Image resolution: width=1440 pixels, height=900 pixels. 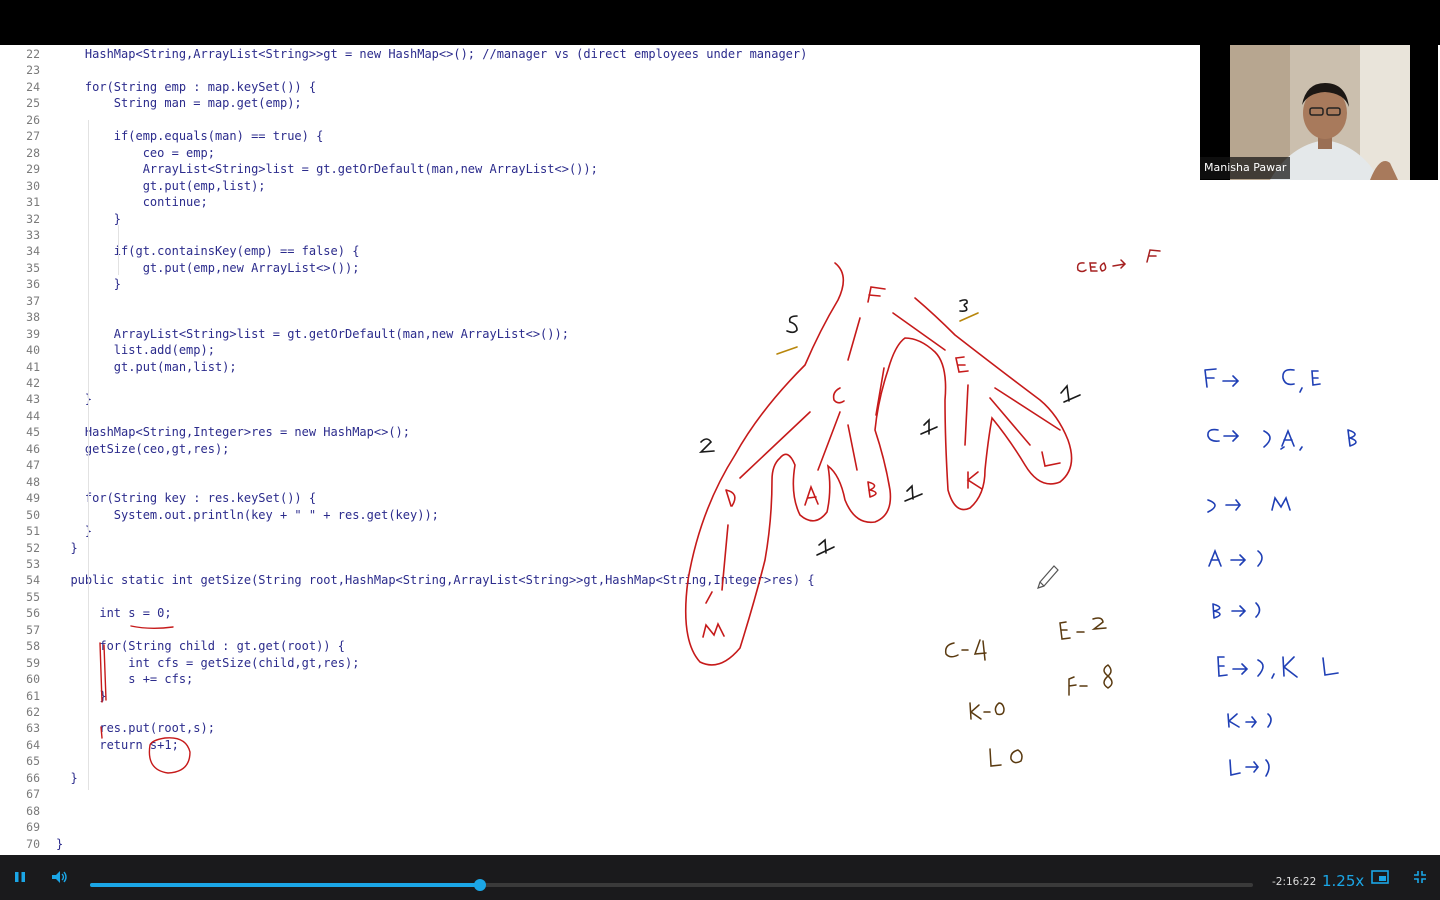 I want to click on edge-weight-labels, so click(x=889, y=427).